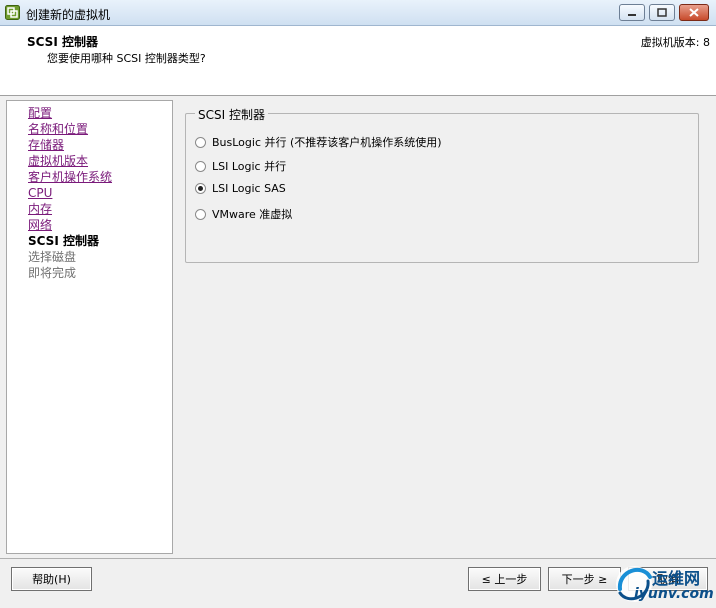 The image size is (716, 608). I want to click on step-link-vm-version: 虚拟机版本, so click(58, 161).